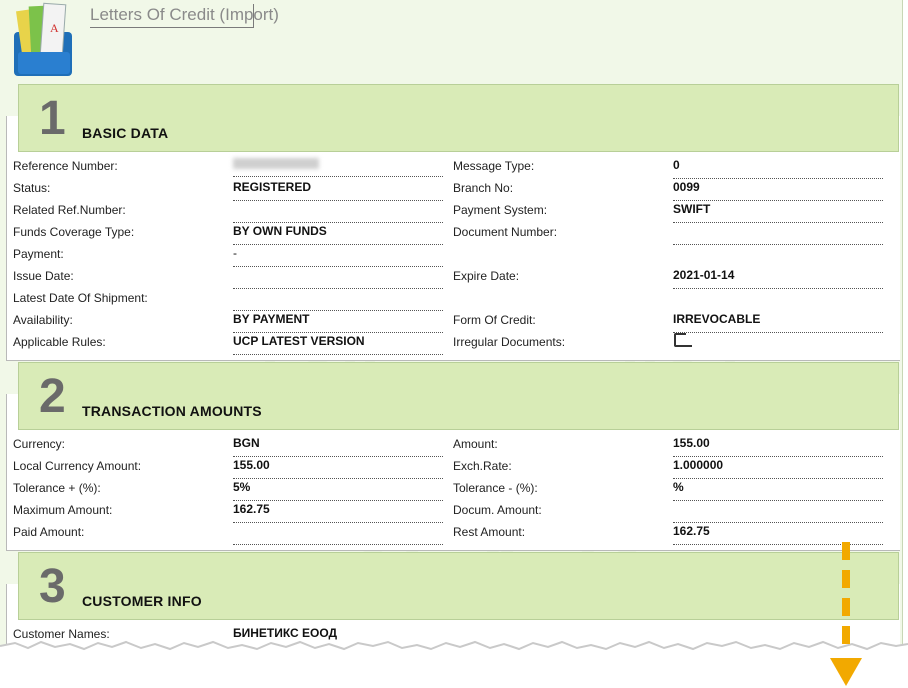 Image resolution: width=908 pixels, height=688 pixels. I want to click on label-amount: Amount:, so click(475, 444).